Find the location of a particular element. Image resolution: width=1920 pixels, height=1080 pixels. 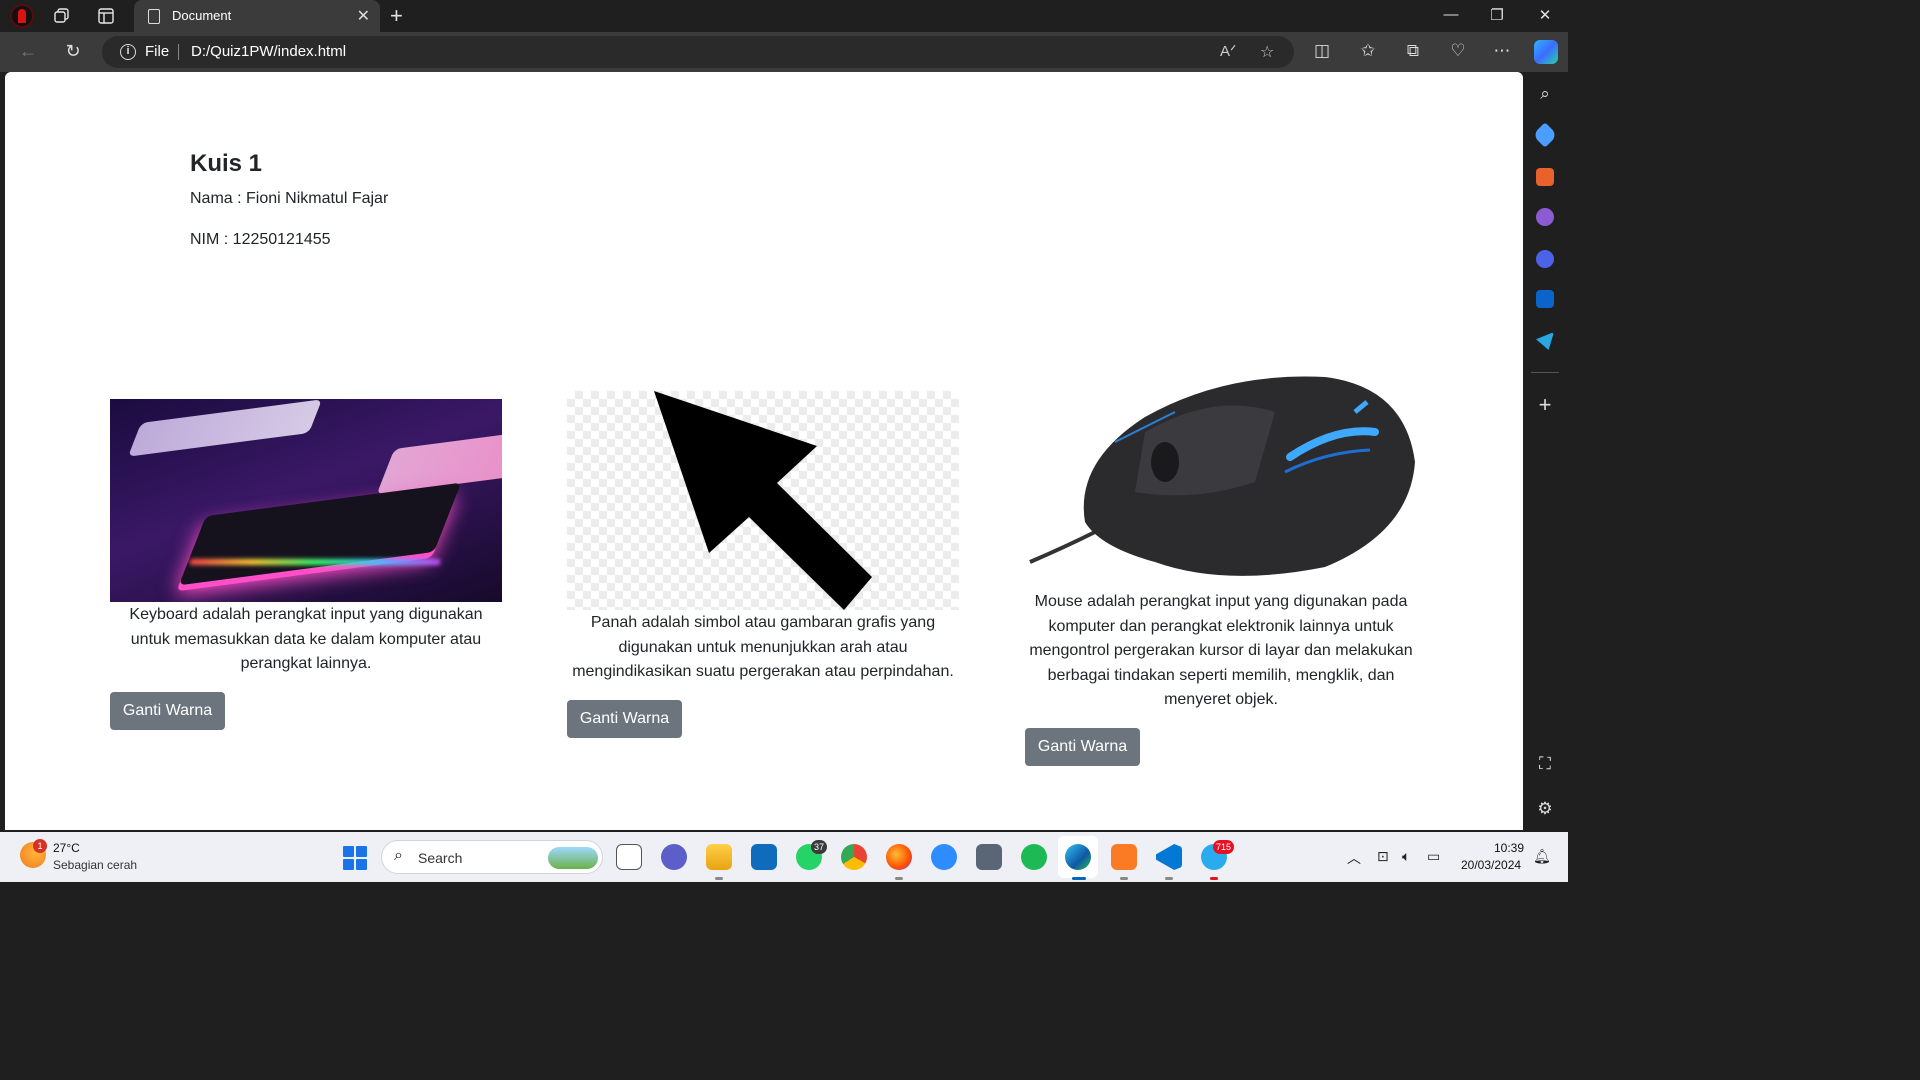

profile-avatar-icon is located at coordinates (22, 16).